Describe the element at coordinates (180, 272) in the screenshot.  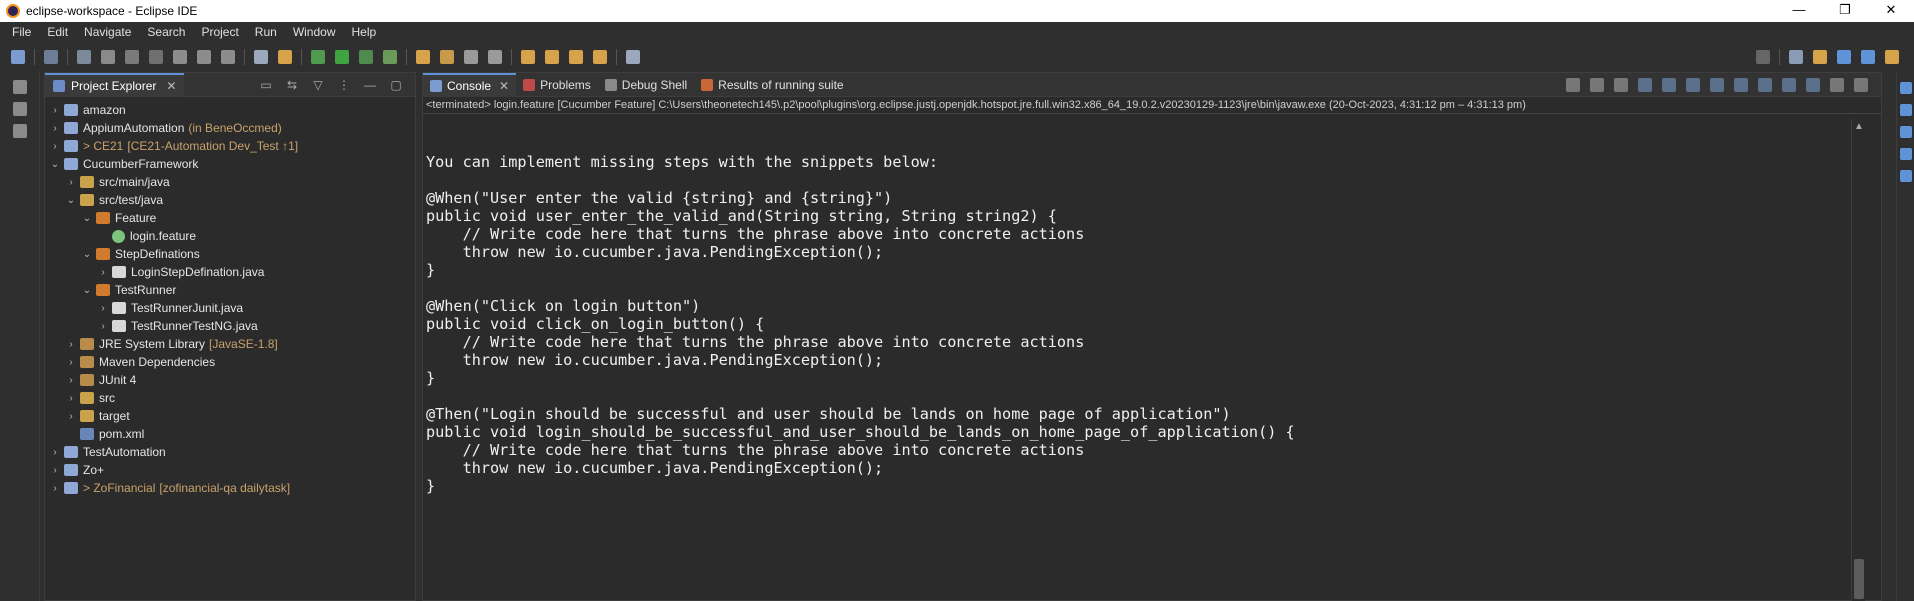
I see `tree-node: › LoginStepDefination.java` at that location.